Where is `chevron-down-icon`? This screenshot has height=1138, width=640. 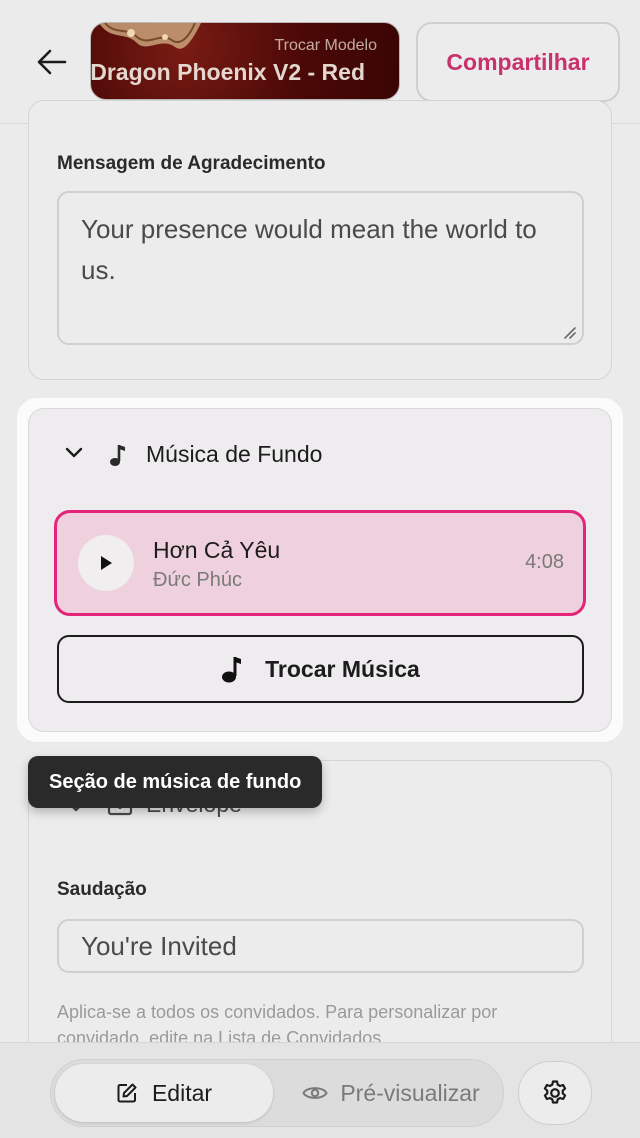
chevron-down-icon is located at coordinates (74, 453).